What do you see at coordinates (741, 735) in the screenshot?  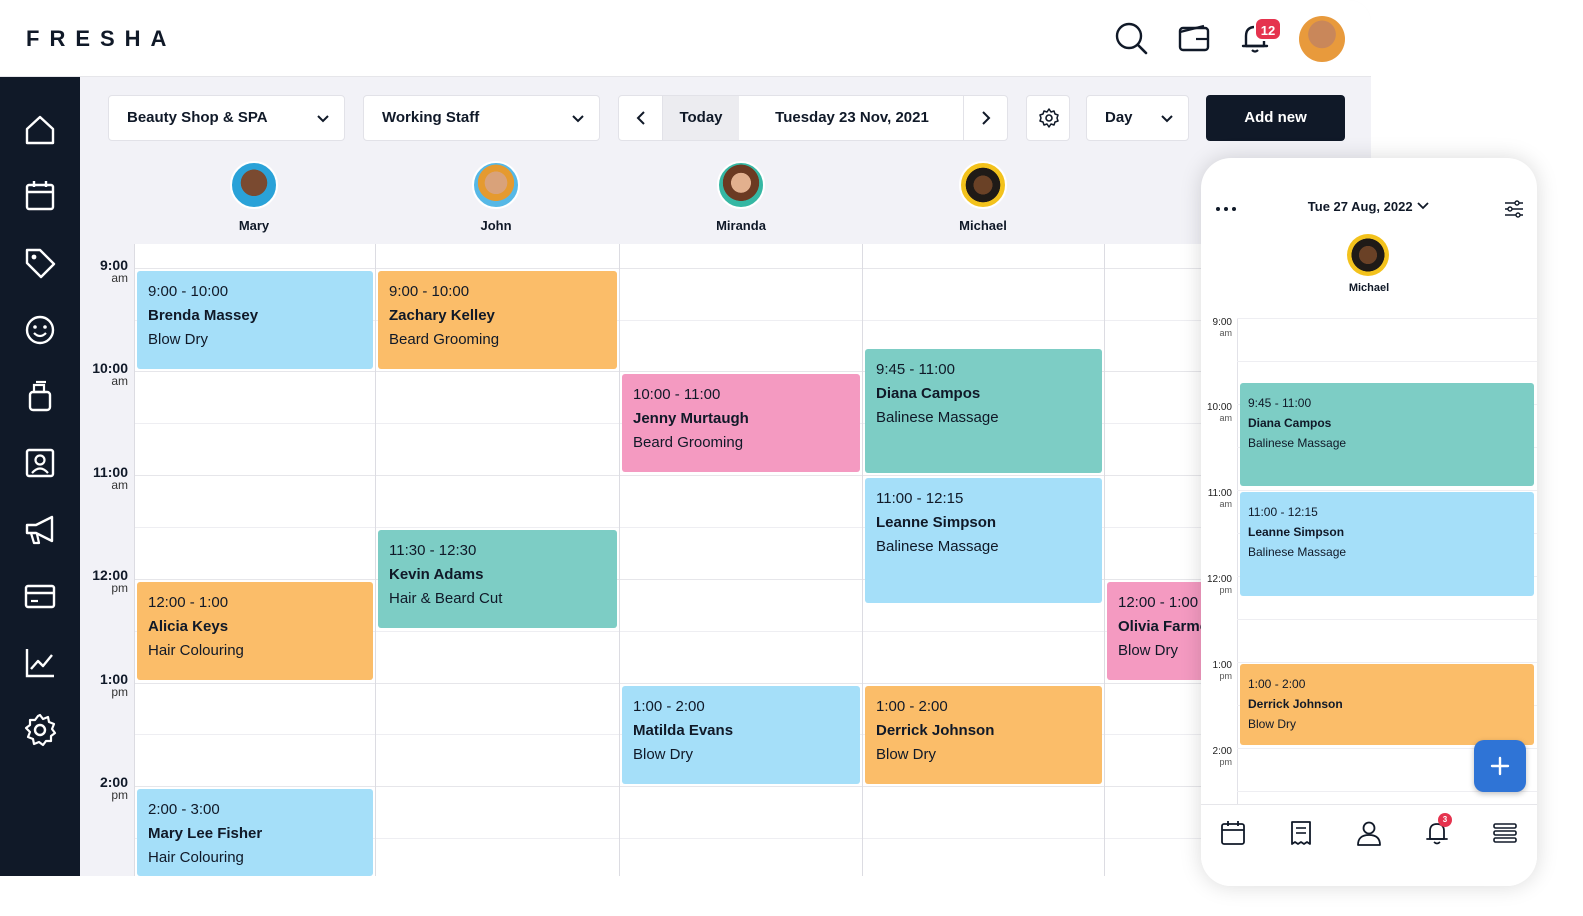 I see `appointment-card: 1:00 - 2:00 Matilda Evans Blow Dry` at bounding box center [741, 735].